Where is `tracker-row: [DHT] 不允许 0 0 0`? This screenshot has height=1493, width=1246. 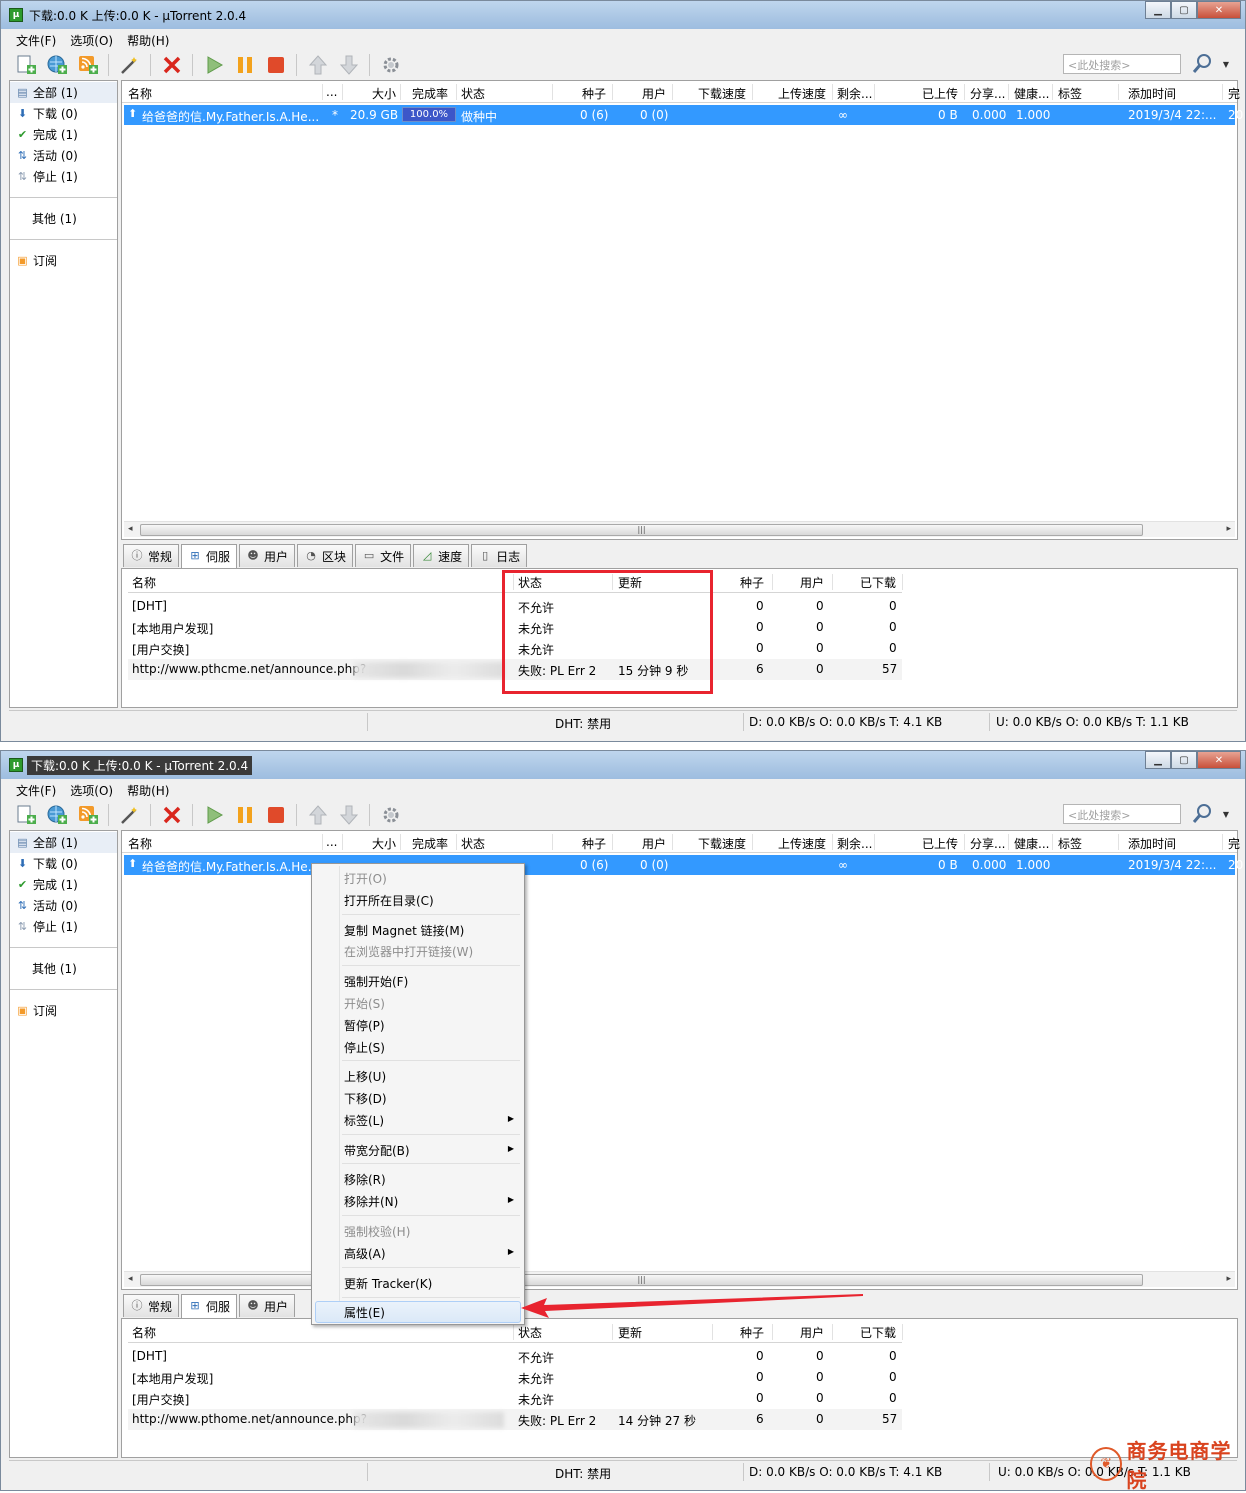 tracker-row: [DHT] 不允许 0 0 0 is located at coordinates (515, 1356).